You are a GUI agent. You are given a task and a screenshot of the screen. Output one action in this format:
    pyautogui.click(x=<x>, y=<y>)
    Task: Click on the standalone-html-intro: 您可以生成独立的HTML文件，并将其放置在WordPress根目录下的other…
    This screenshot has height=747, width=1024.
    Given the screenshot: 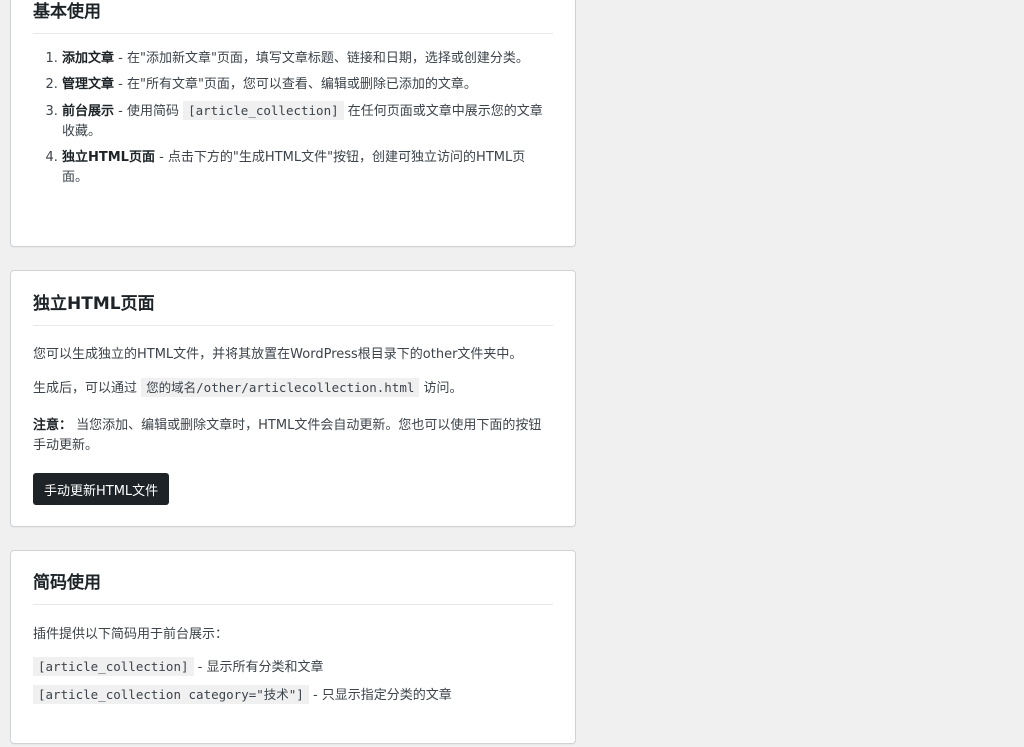 What is the action you would take?
    pyautogui.click(x=278, y=354)
    